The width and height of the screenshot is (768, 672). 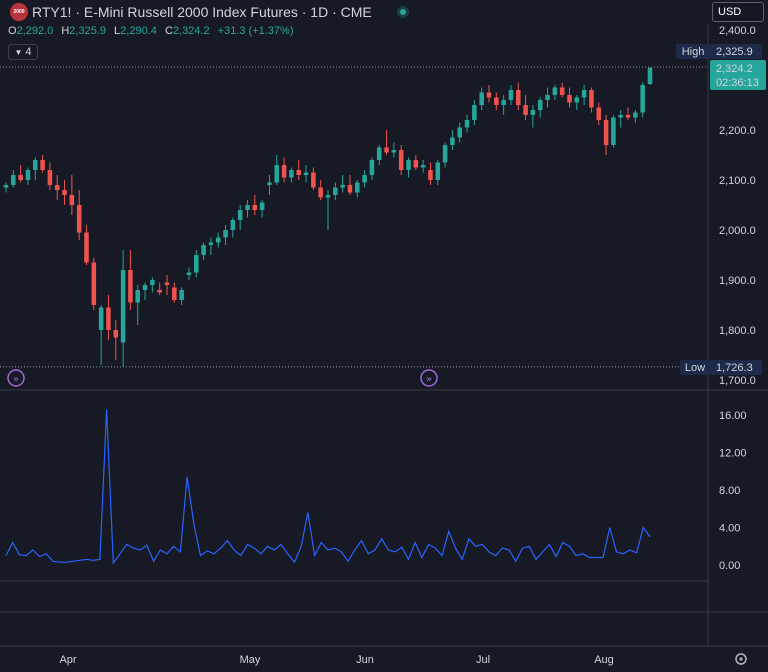 I want to click on x-tick-label: Jun, so click(x=365, y=660).